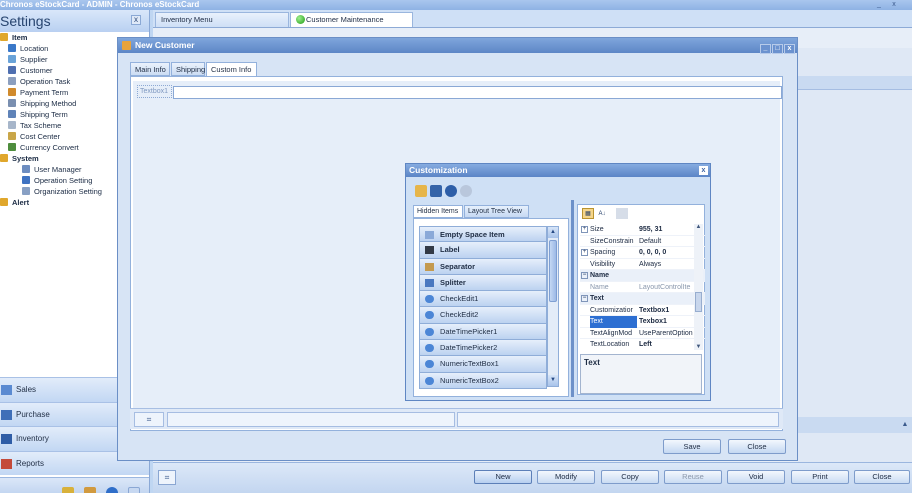 This screenshot has height=493, width=912. I want to click on property-value: 955, 31, so click(669, 230).